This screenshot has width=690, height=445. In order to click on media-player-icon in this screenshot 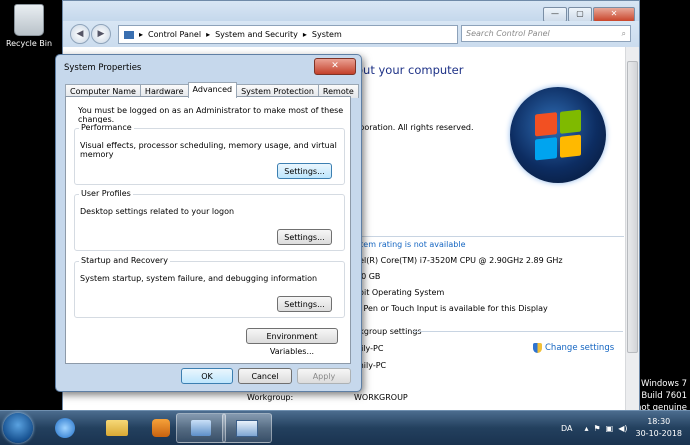, I will do `click(161, 428)`.